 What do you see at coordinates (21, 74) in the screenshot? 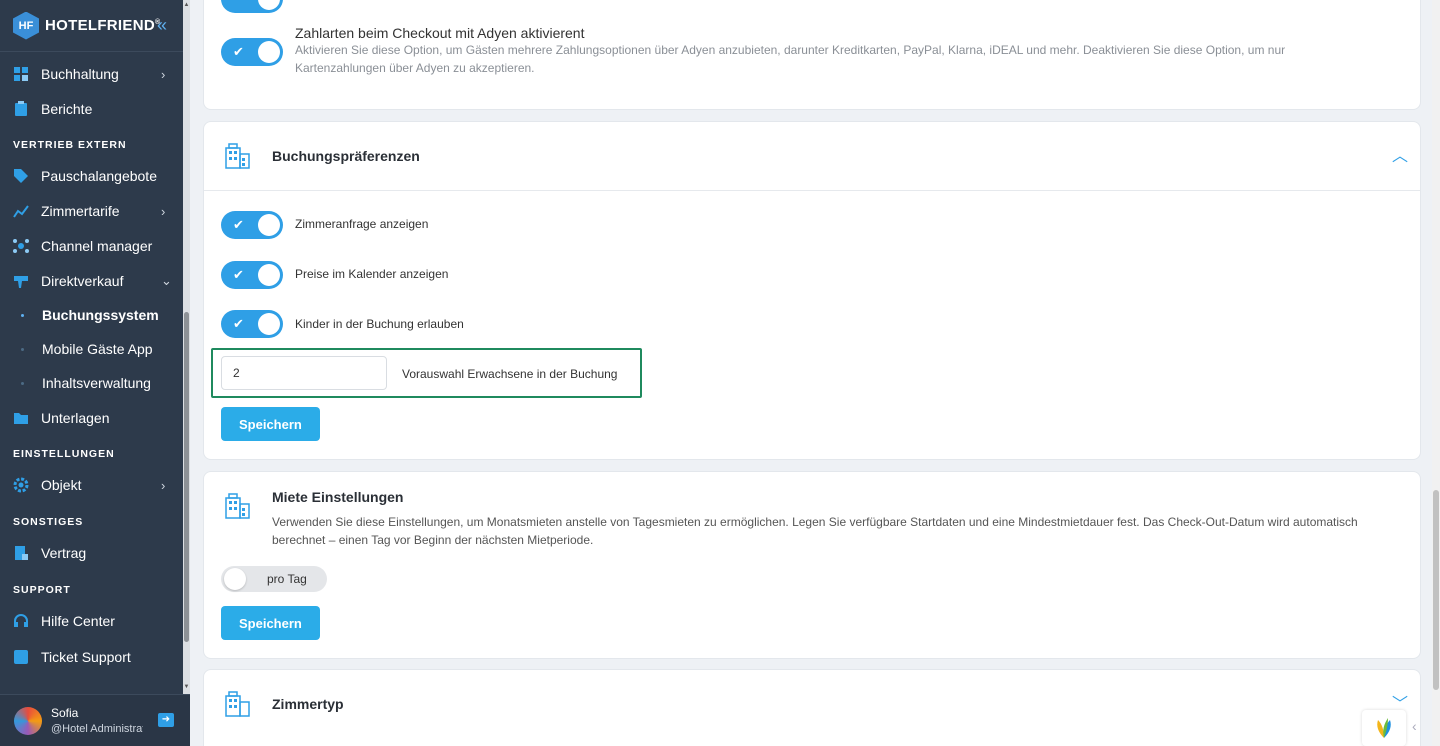
I see `chart-grid-icon` at bounding box center [21, 74].